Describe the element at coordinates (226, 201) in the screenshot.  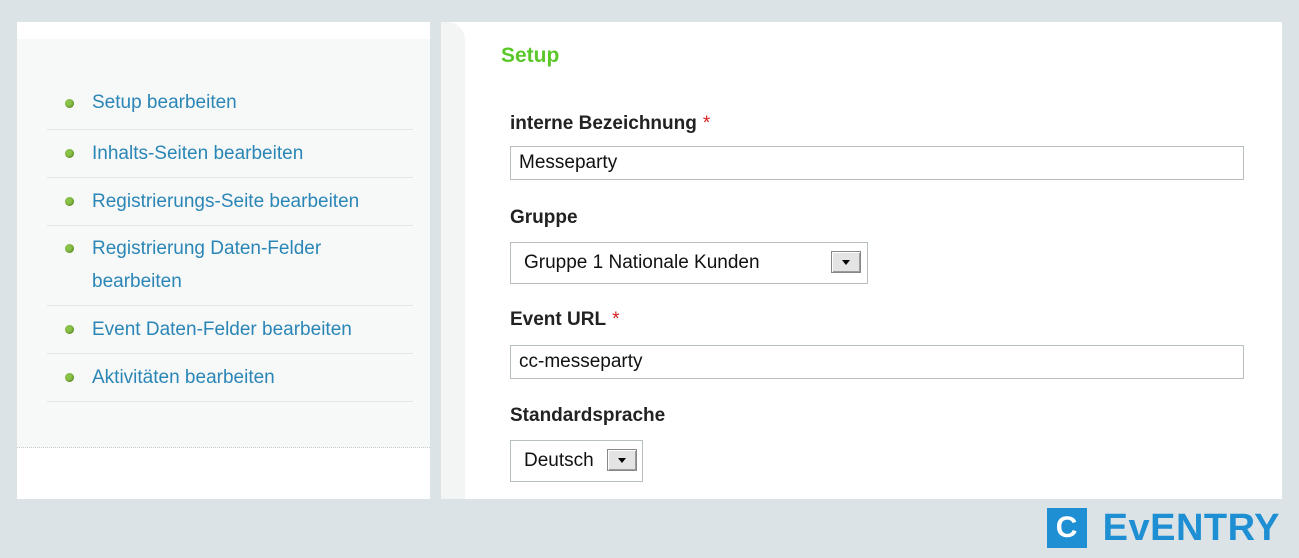
I see `sidebar-item-label: Registrierungs-Seite bearbeiten` at that location.